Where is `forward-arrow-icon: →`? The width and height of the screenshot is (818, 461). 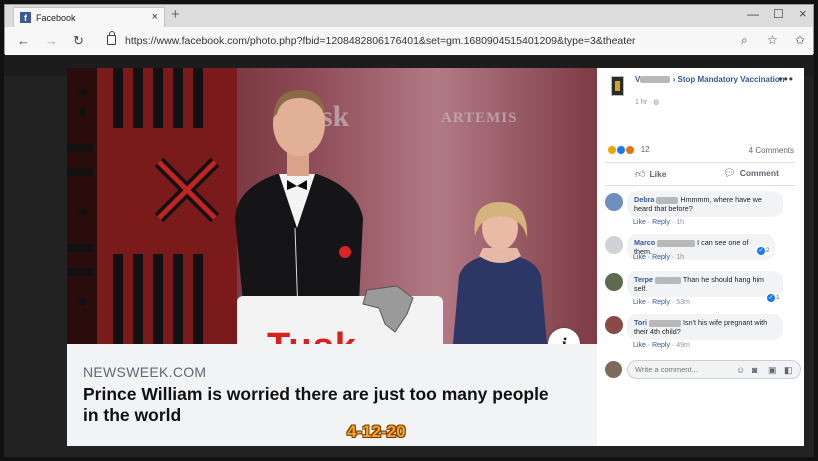 forward-arrow-icon: → is located at coordinates (51, 40).